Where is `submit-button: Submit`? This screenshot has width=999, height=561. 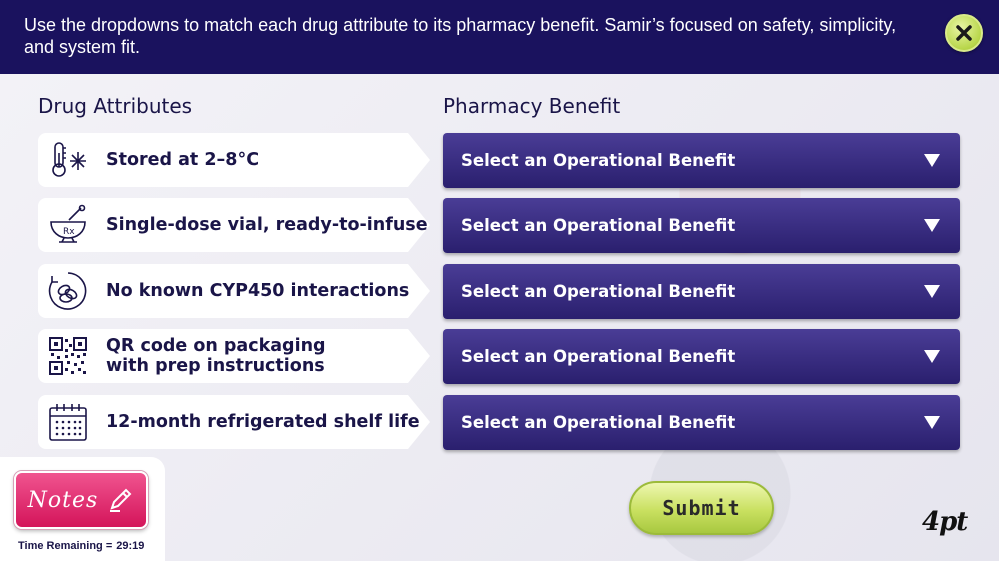 submit-button: Submit is located at coordinates (701, 508).